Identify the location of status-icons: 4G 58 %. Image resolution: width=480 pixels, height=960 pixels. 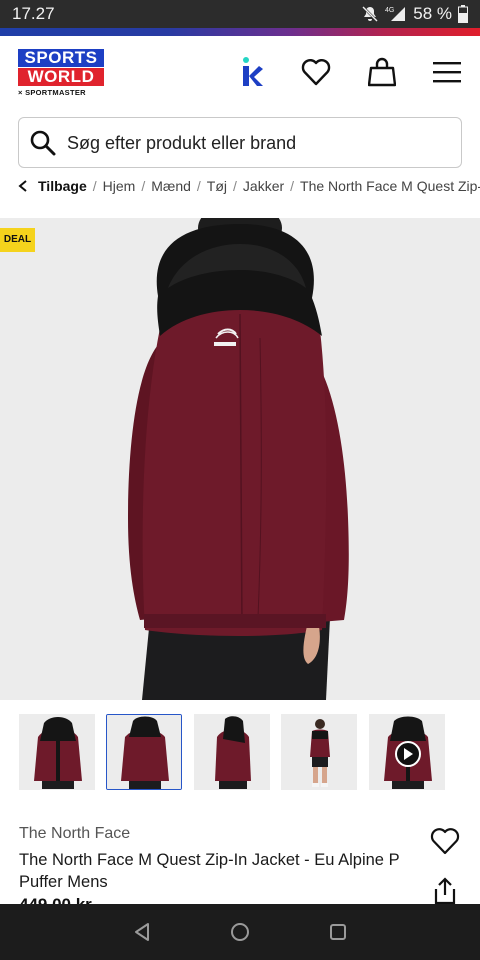
(414, 14).